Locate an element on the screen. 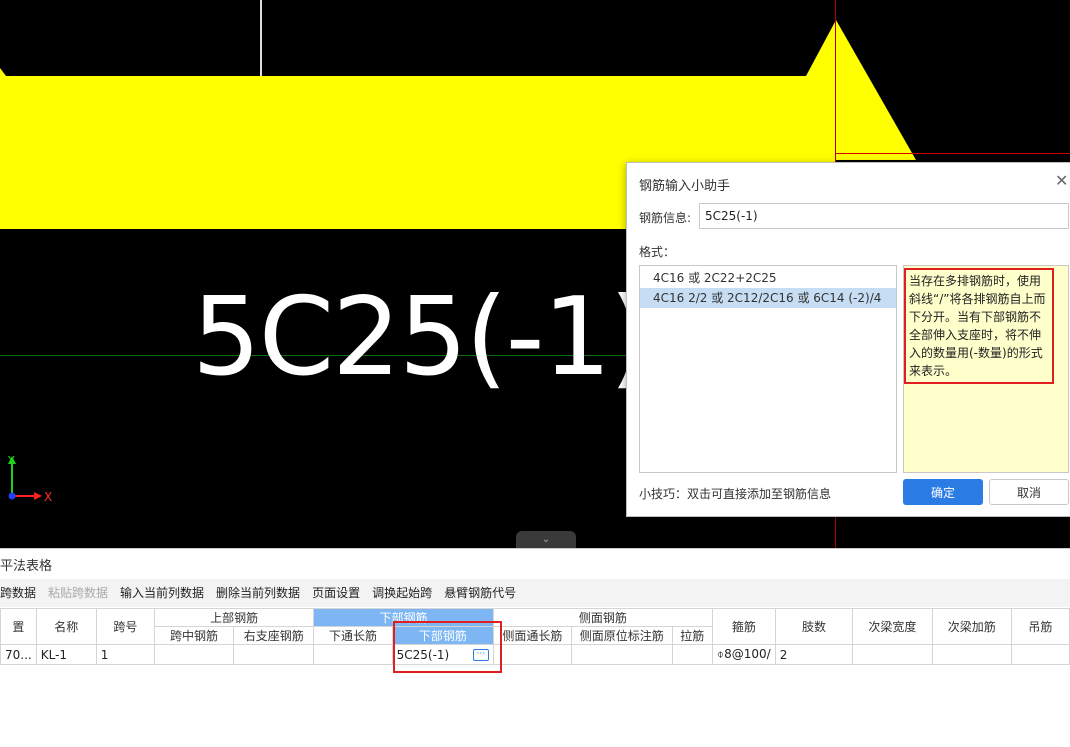 The height and width of the screenshot is (747, 1070). table-row: 70... KL-1 1 5C25(-1) ··· ⌽8@100/ 2 is located at coordinates (535, 654).